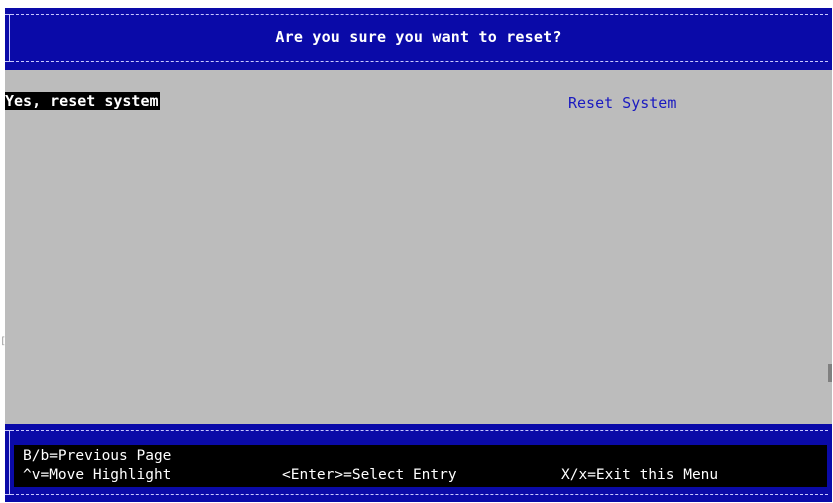  What do you see at coordinates (419, 494) in the screenshot?
I see `footer-bottom-border-line` at bounding box center [419, 494].